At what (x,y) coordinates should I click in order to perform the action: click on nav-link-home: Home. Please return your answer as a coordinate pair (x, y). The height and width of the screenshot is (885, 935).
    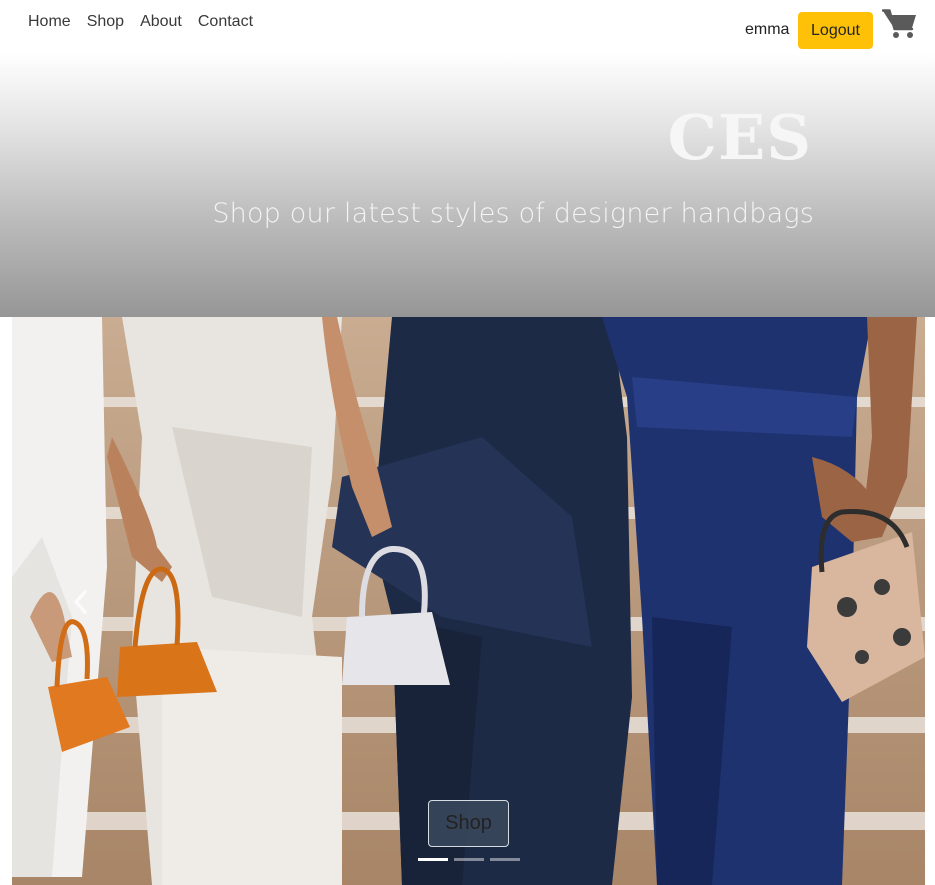
    Looking at the image, I should click on (49, 22).